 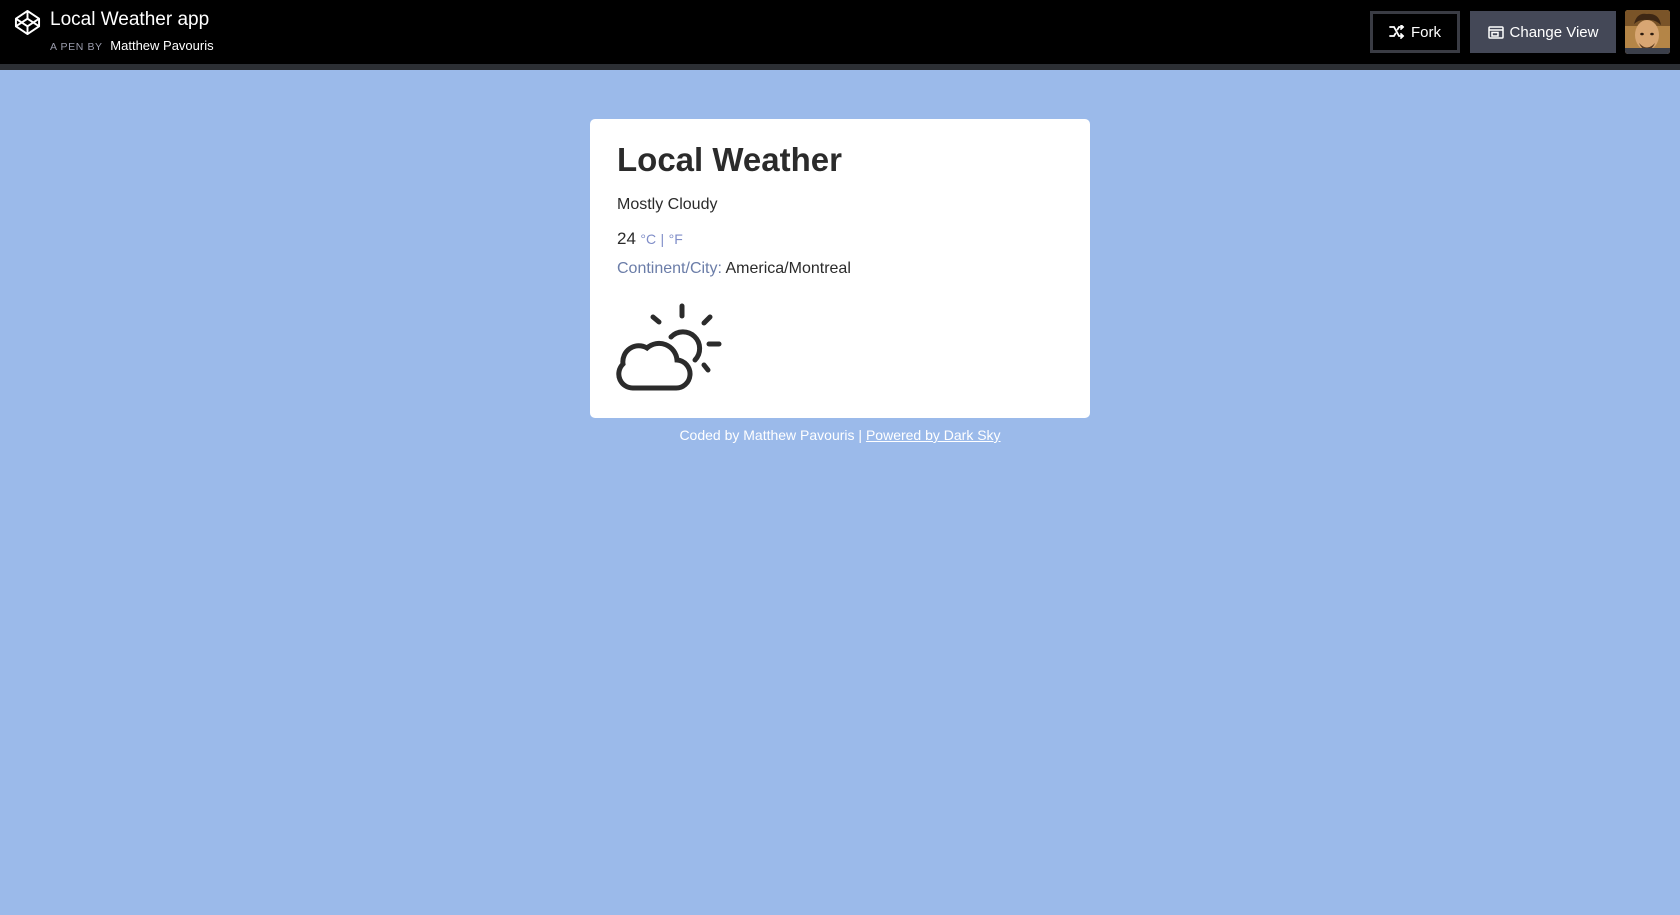 What do you see at coordinates (771, 435) in the screenshot?
I see `coded-by-text: Coded by Matthew Pavouris |` at bounding box center [771, 435].